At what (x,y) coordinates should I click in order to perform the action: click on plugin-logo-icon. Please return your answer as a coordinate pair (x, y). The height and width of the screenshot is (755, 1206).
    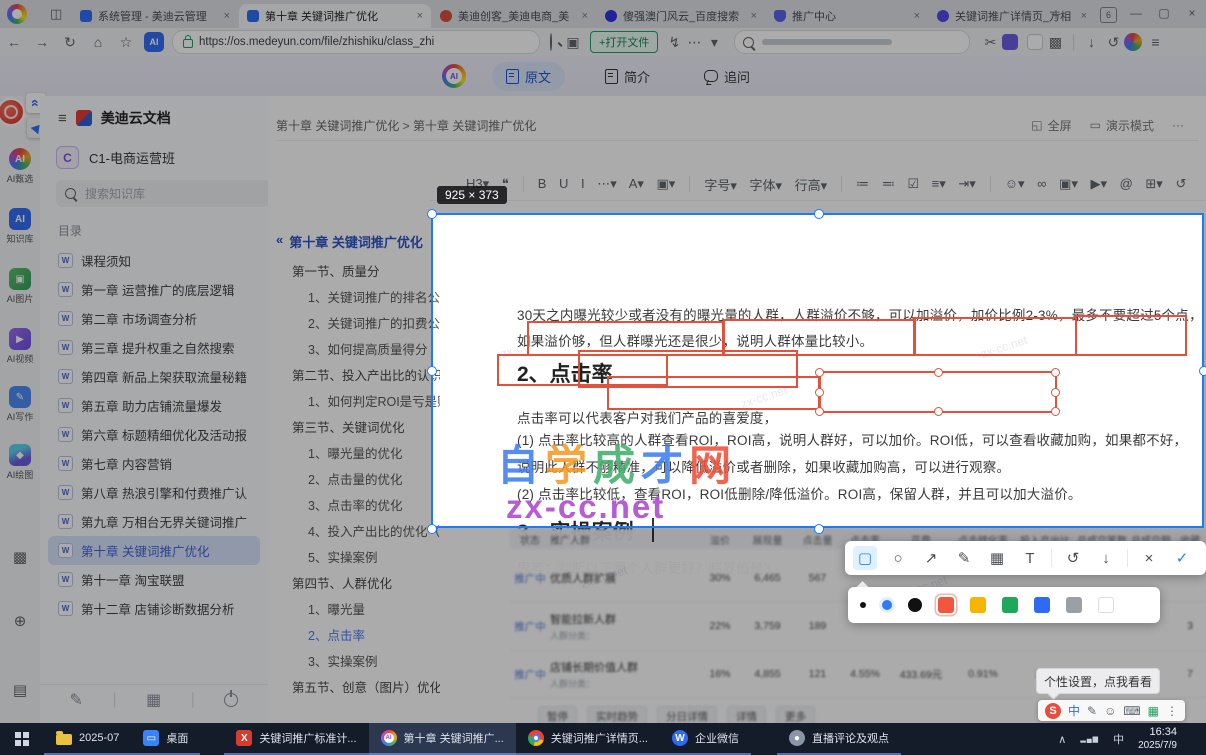
    Looking at the image, I should click on (12, 112).